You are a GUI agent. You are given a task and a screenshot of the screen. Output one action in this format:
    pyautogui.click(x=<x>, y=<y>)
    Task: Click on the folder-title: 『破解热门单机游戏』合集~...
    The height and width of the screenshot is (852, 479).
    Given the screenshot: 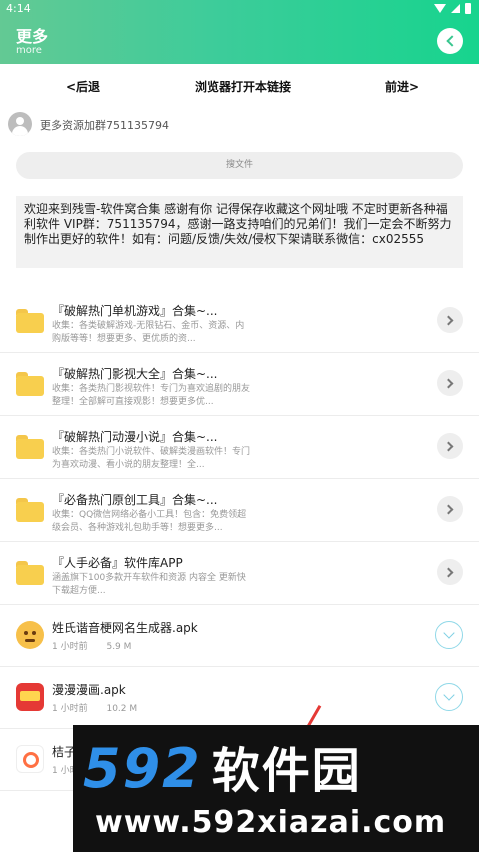 What is the action you would take?
    pyautogui.click(x=135, y=311)
    